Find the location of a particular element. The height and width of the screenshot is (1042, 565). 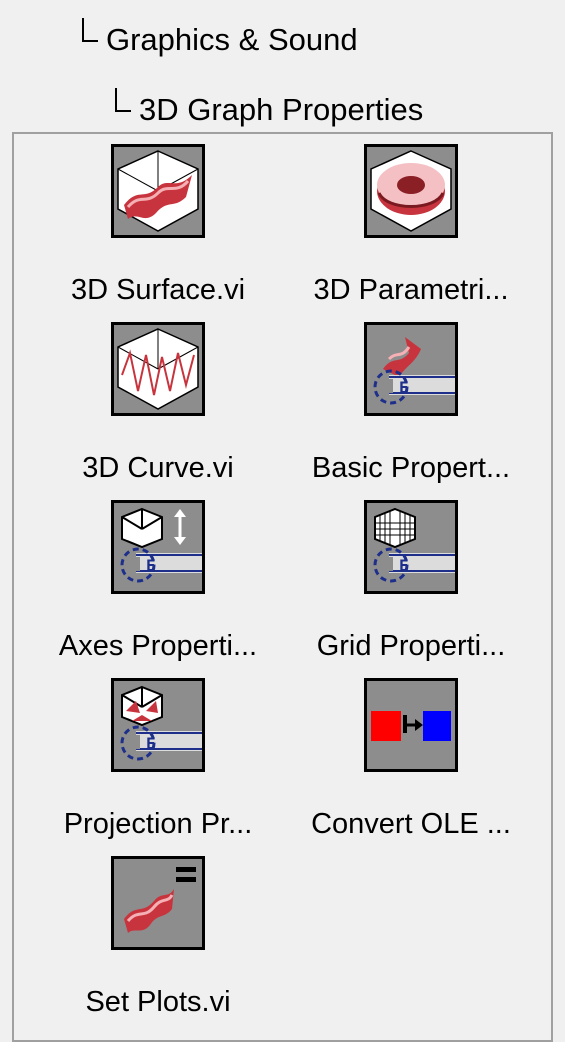

breadcrumb-label: 3D Graph Properties is located at coordinates (281, 109).